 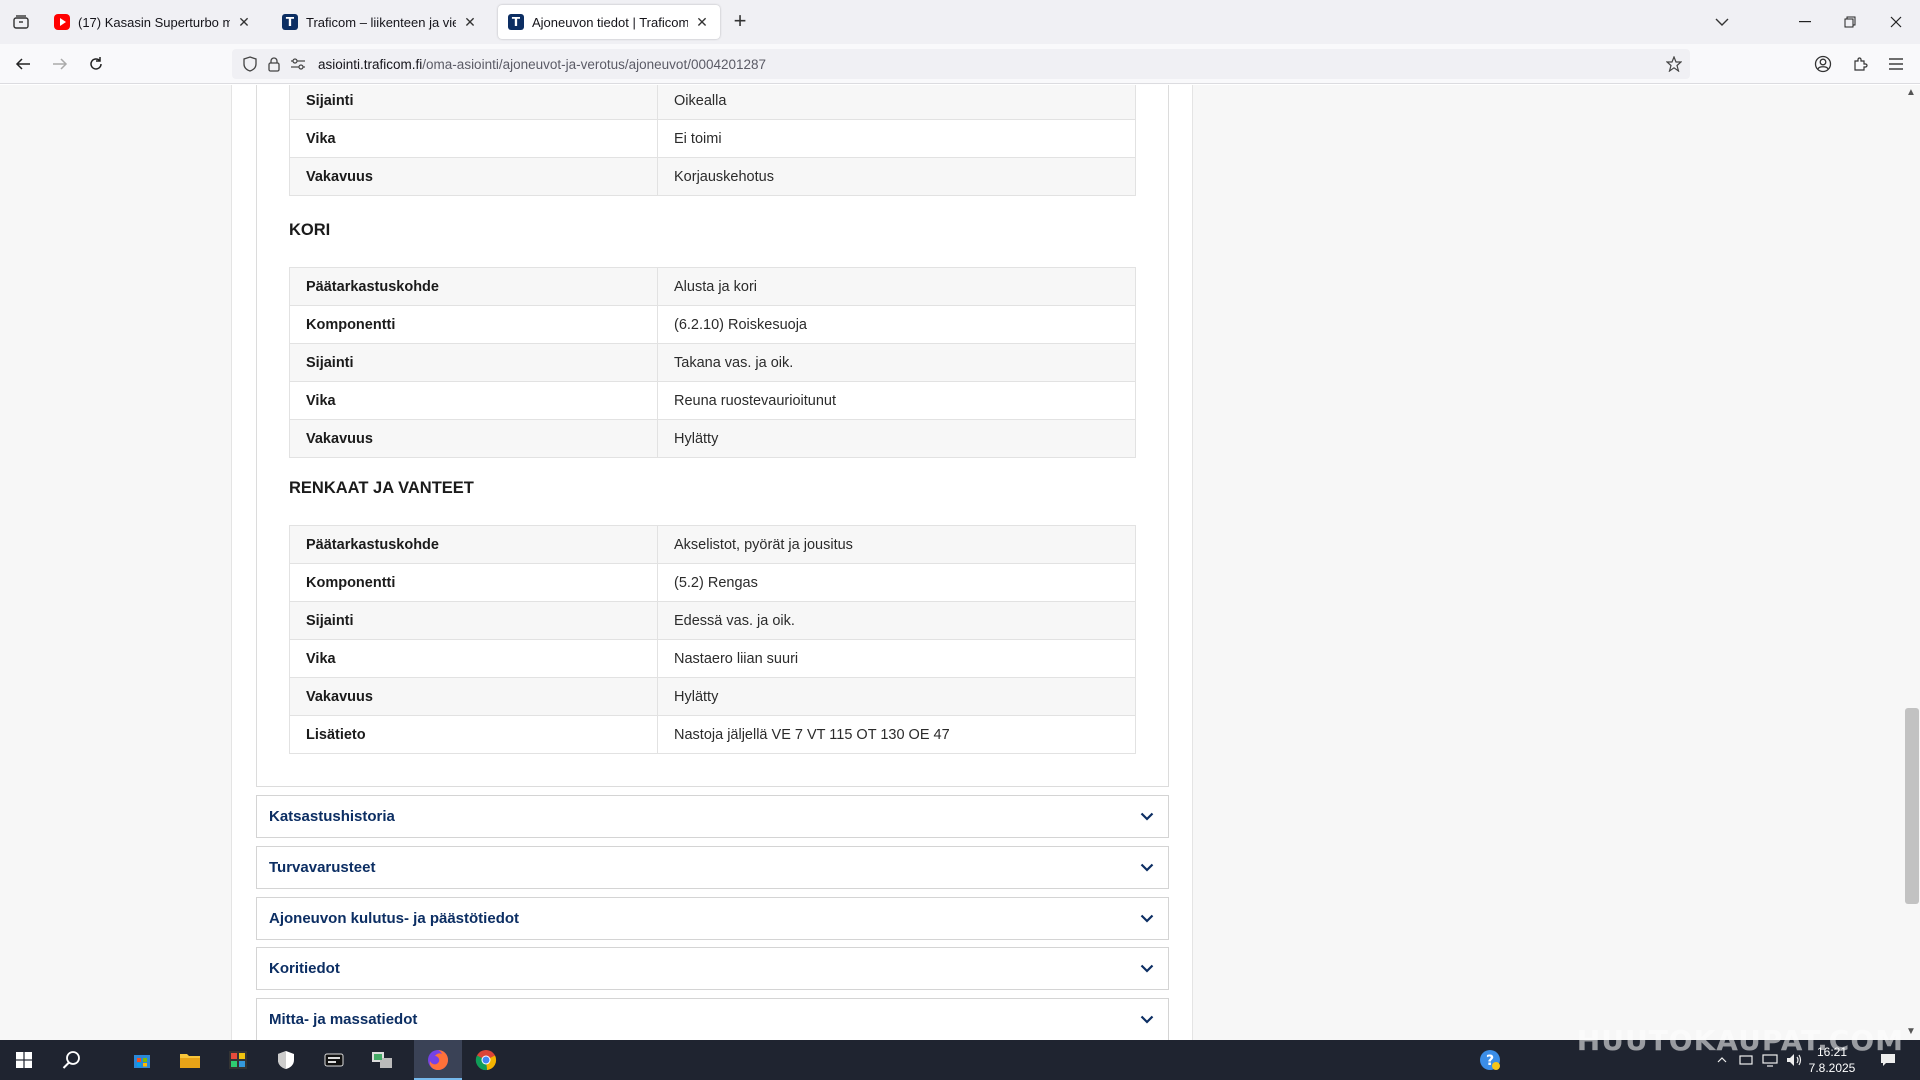 I want to click on tab-overflow-chevron-icon, so click(x=1722, y=22).